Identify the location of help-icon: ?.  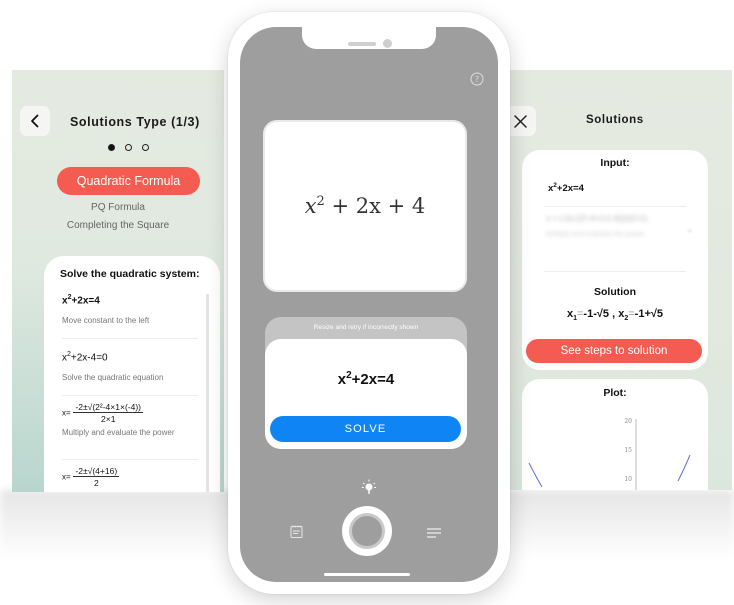
(477, 79).